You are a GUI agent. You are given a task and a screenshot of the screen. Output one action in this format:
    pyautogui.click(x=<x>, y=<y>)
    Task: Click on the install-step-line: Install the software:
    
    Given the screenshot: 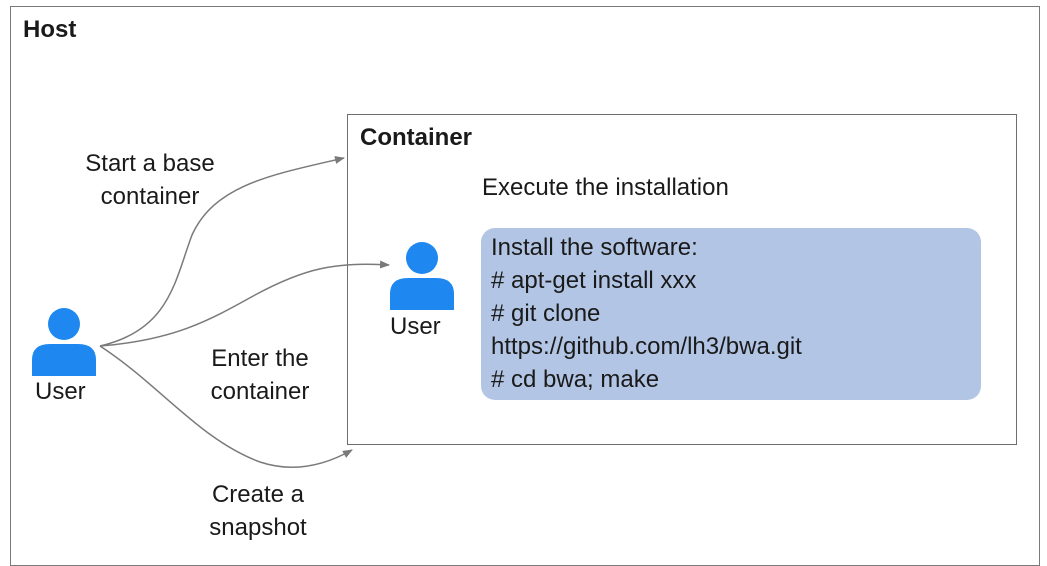 What is the action you would take?
    pyautogui.click(x=594, y=247)
    